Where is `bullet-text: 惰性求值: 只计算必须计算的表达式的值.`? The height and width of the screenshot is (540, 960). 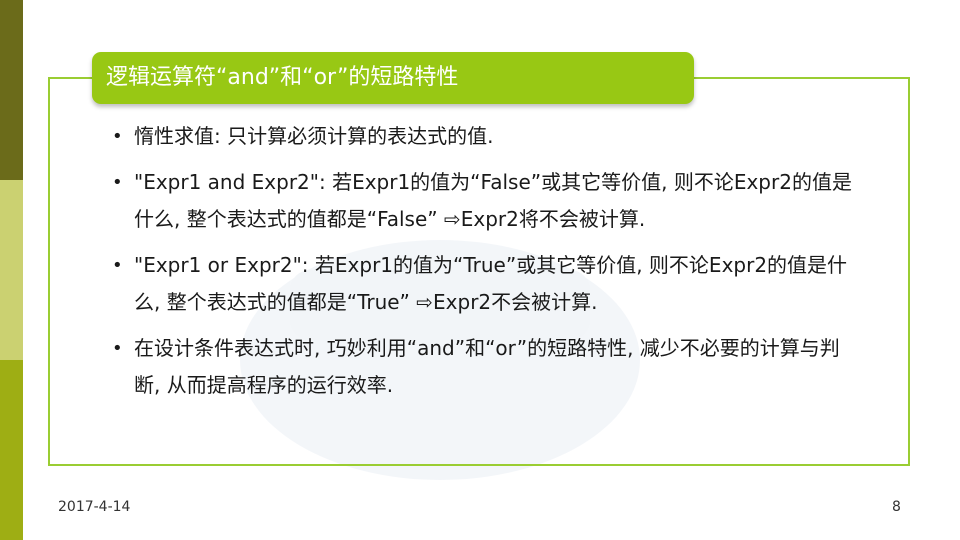 bullet-text: 惰性求值: 只计算必须计算的表达式的值. is located at coordinates (314, 136).